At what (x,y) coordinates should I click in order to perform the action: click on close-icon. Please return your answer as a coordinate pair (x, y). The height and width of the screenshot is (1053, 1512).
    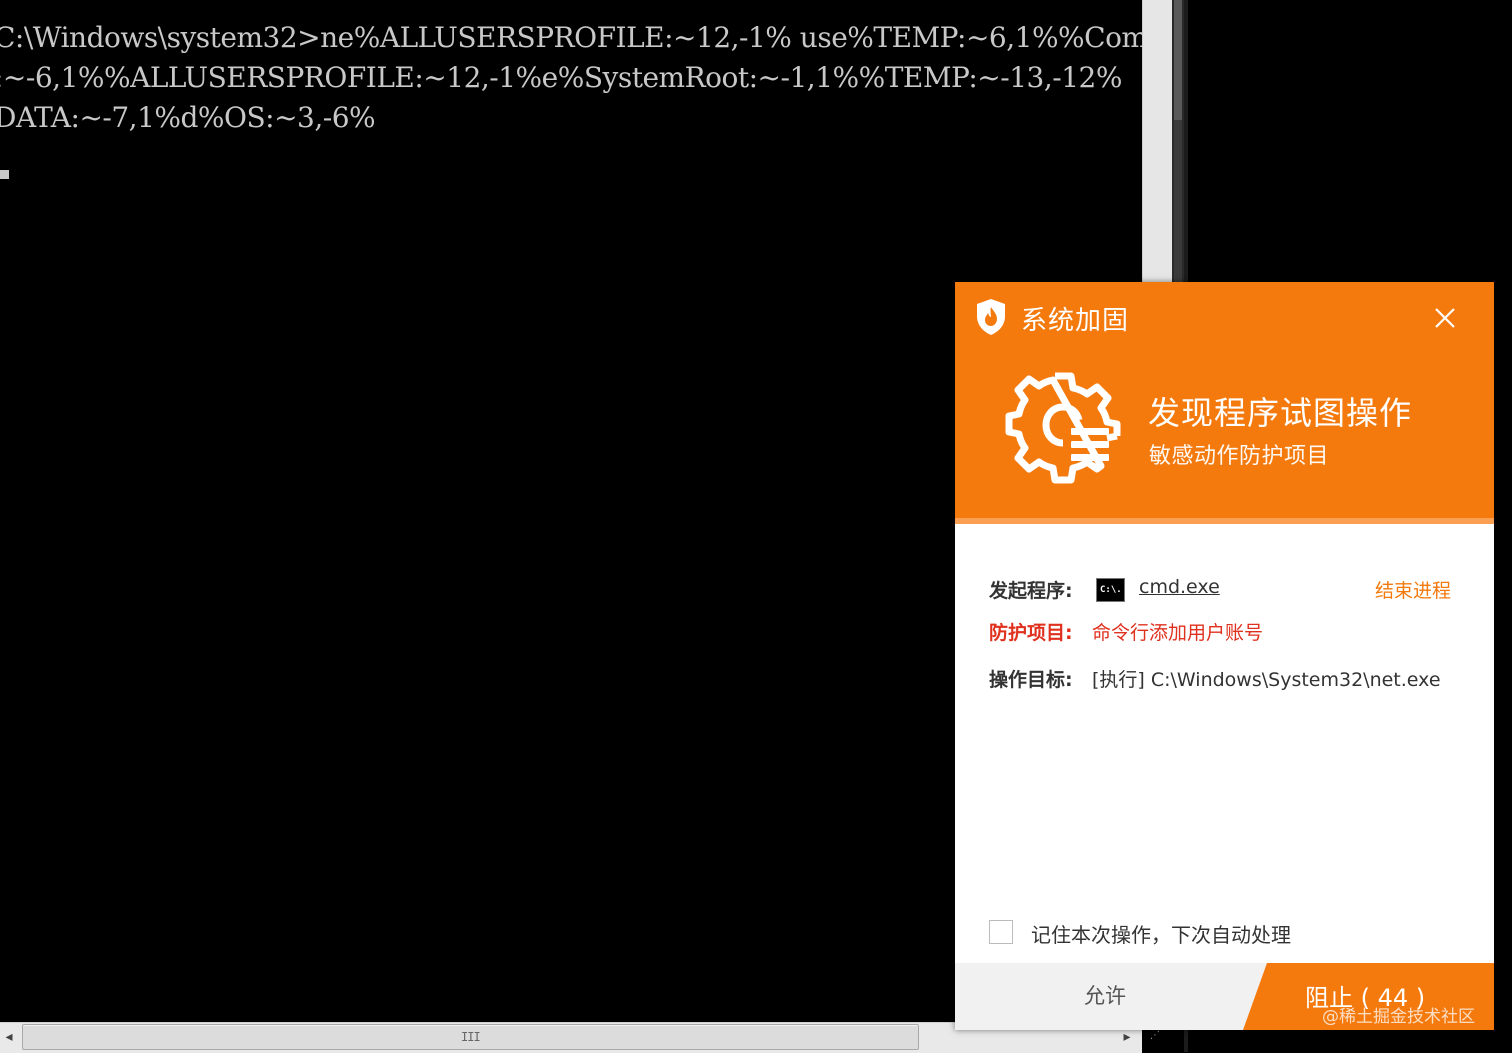
    Looking at the image, I should click on (1445, 318).